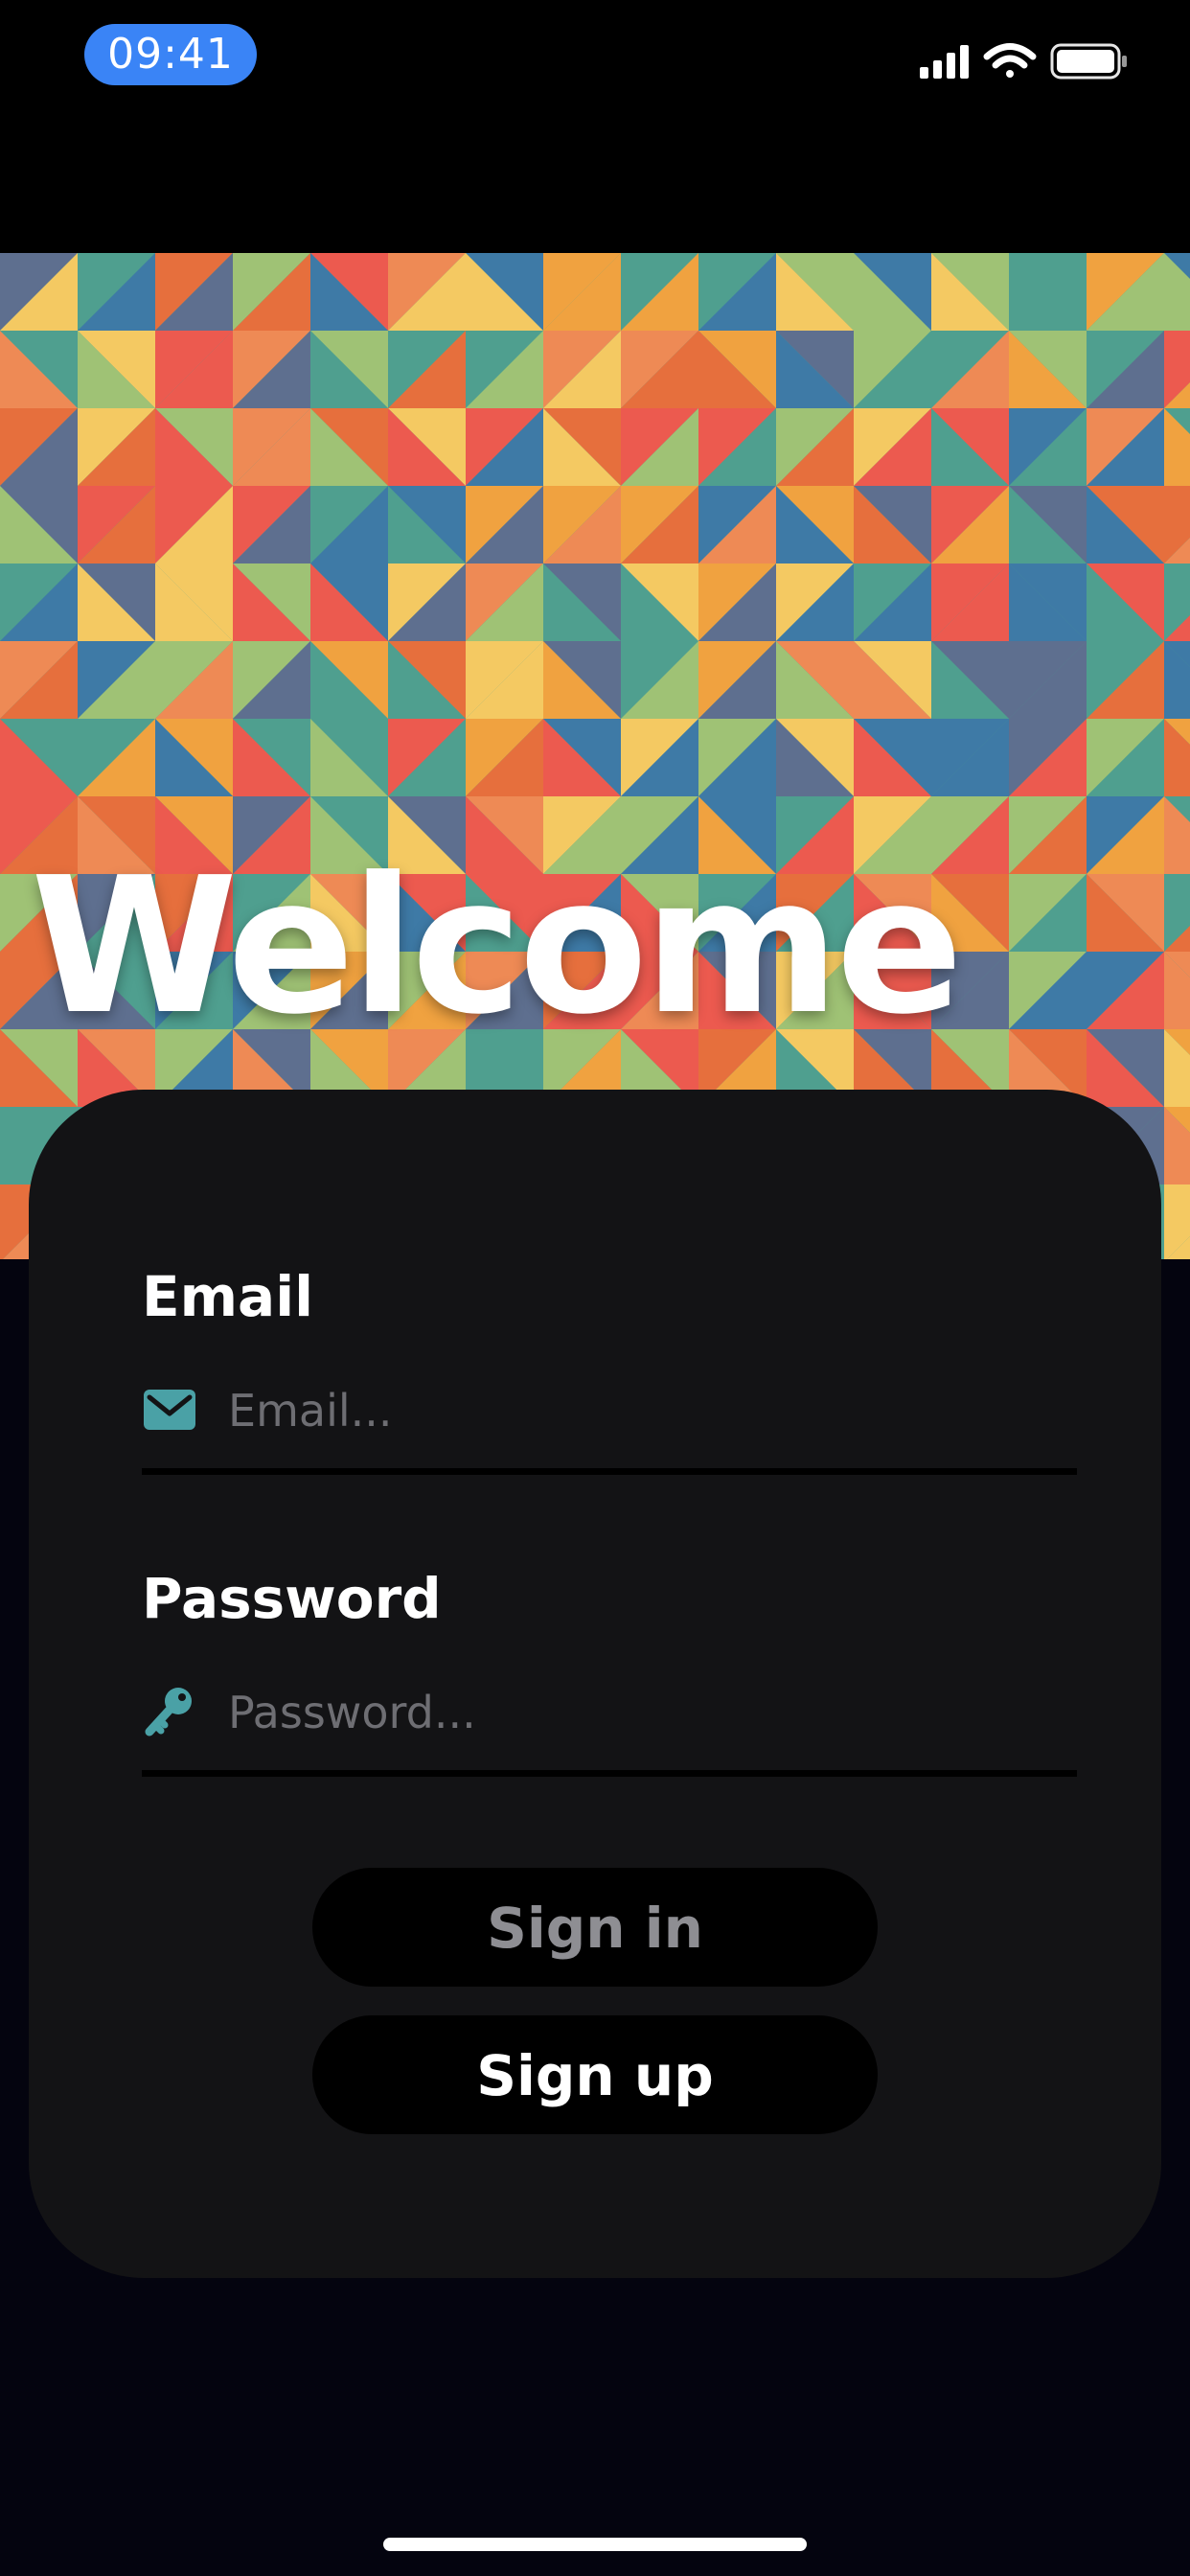  What do you see at coordinates (168, 1712) in the screenshot?
I see `key-icon` at bounding box center [168, 1712].